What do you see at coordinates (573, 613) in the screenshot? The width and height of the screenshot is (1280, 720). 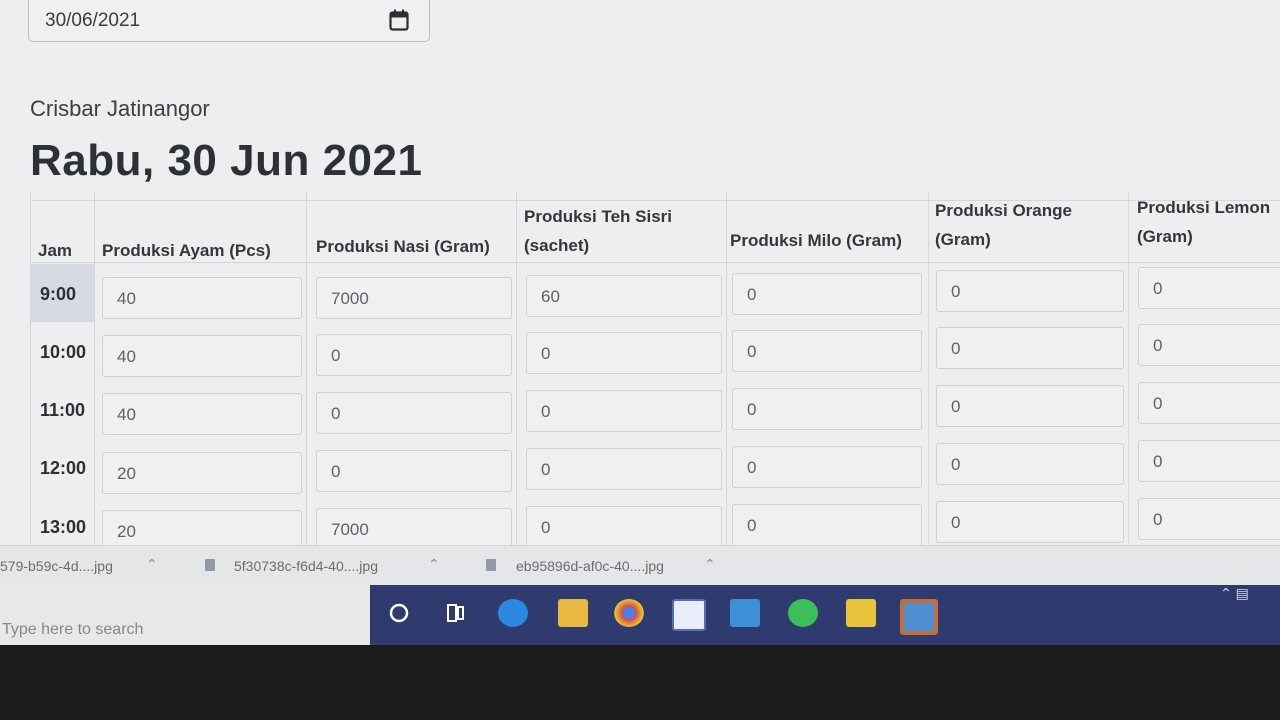 I see `file-explorer-icon` at bounding box center [573, 613].